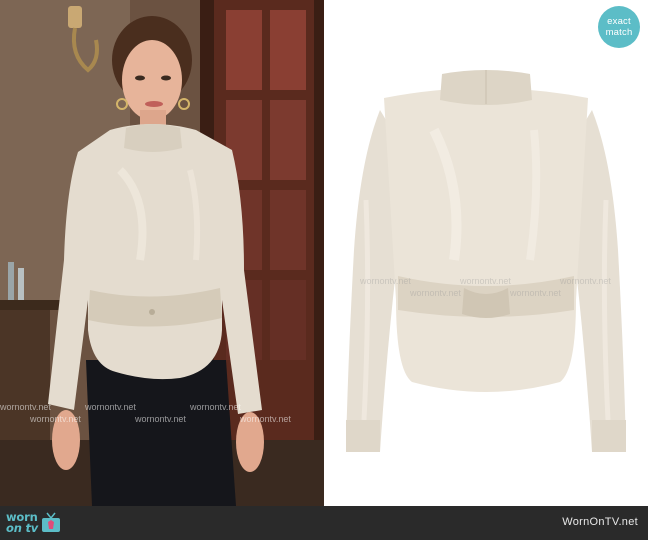  Describe the element at coordinates (619, 21) in the screenshot. I see `badge-line1: exact` at that location.